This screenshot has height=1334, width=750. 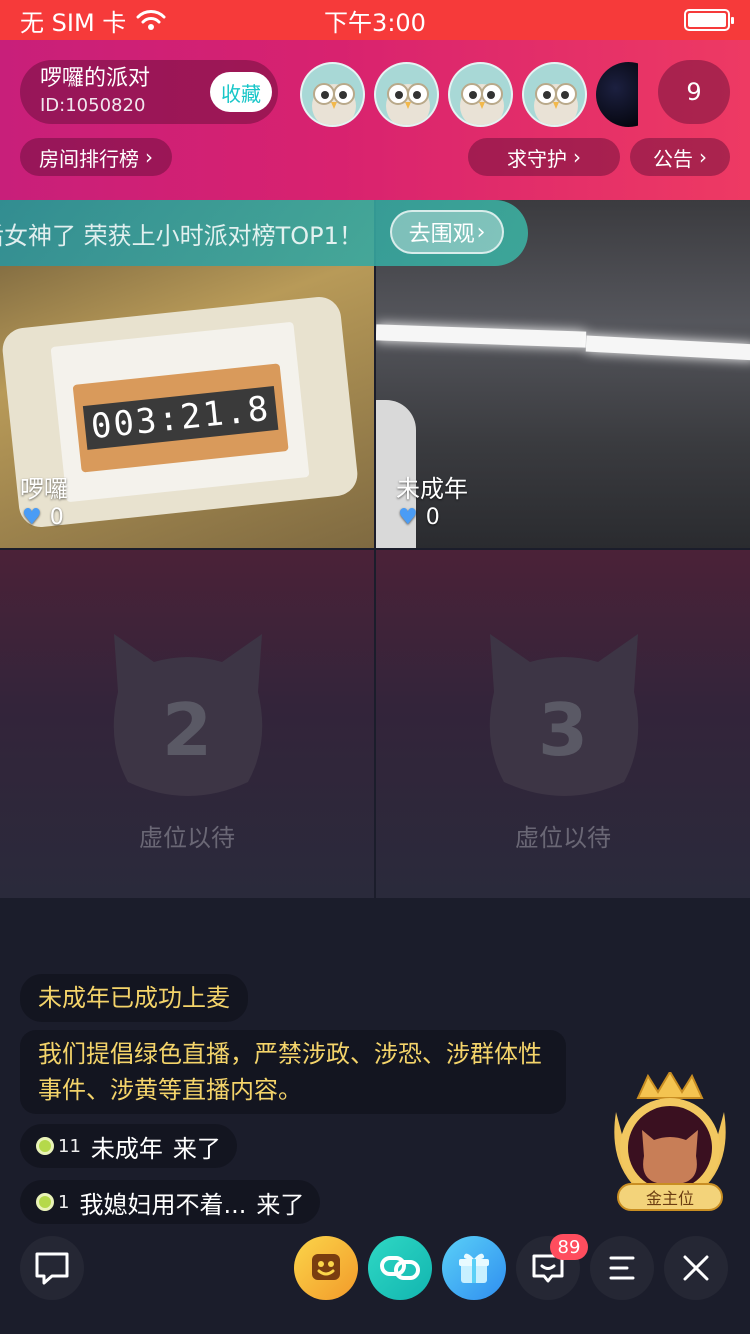 I want to click on bottom-toolbar: 89, so click(x=375, y=1284).